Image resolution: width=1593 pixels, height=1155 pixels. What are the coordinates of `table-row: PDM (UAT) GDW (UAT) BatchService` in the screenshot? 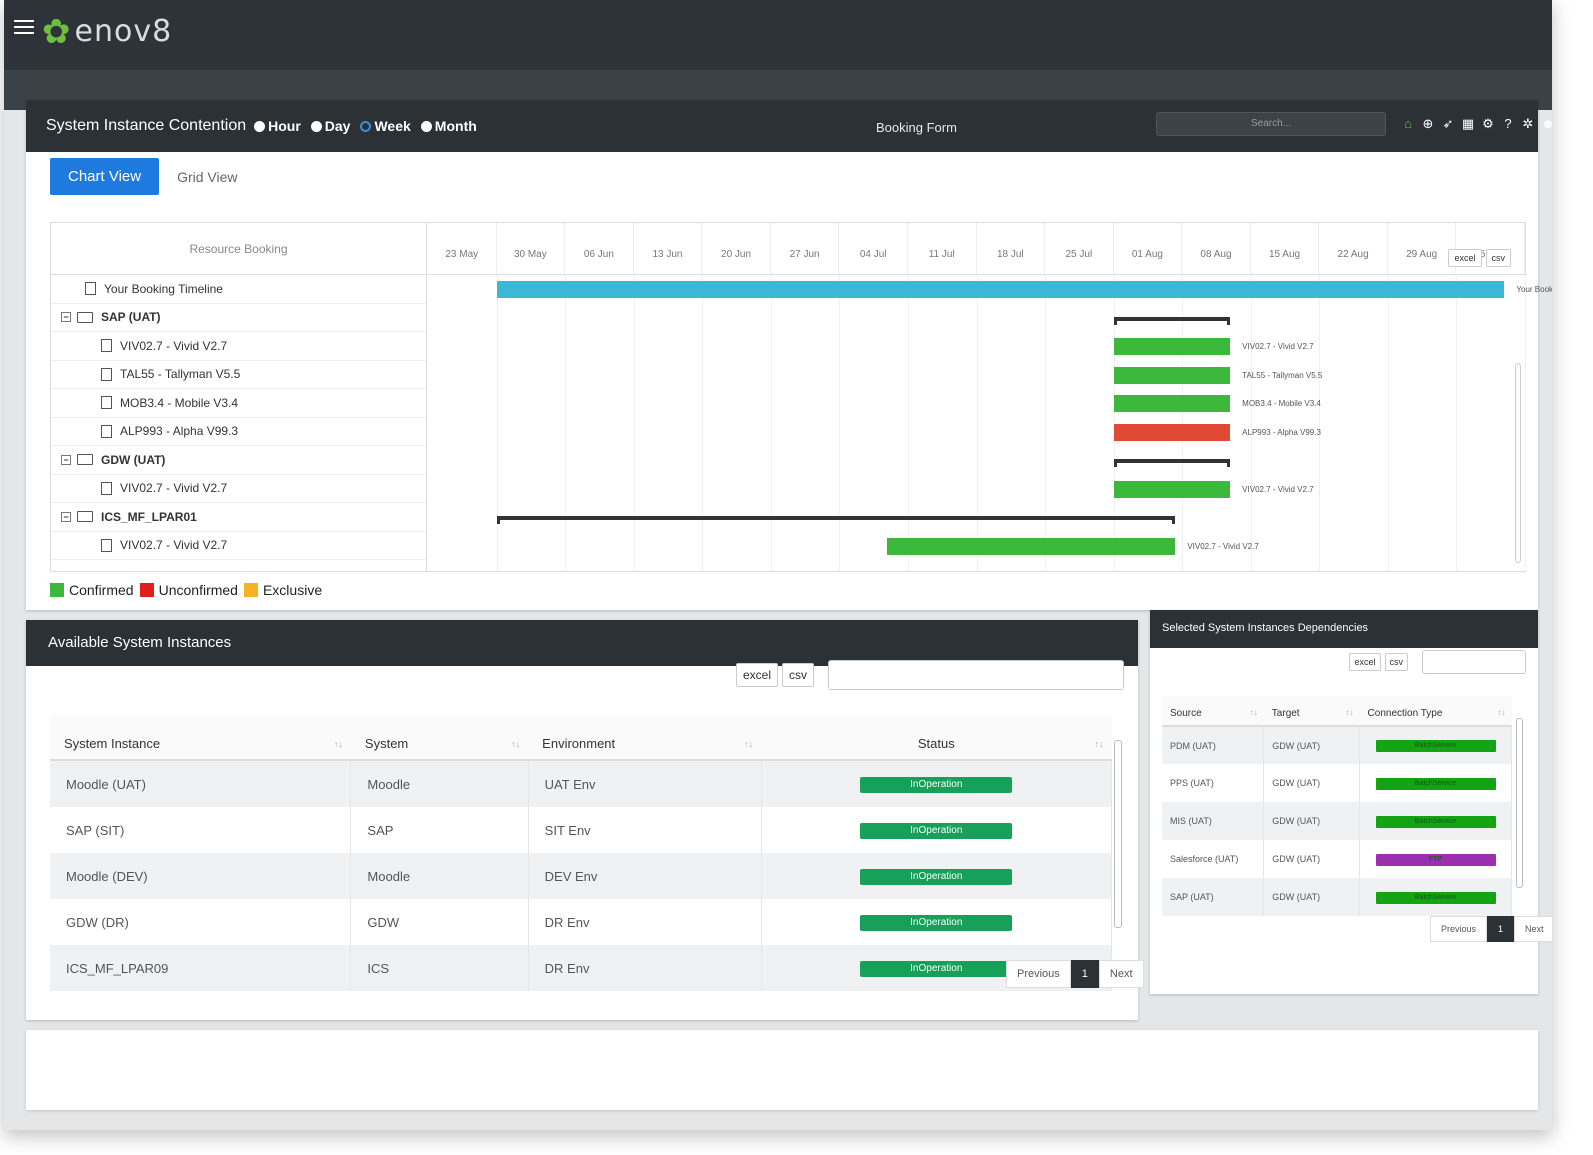 It's located at (1337, 745).